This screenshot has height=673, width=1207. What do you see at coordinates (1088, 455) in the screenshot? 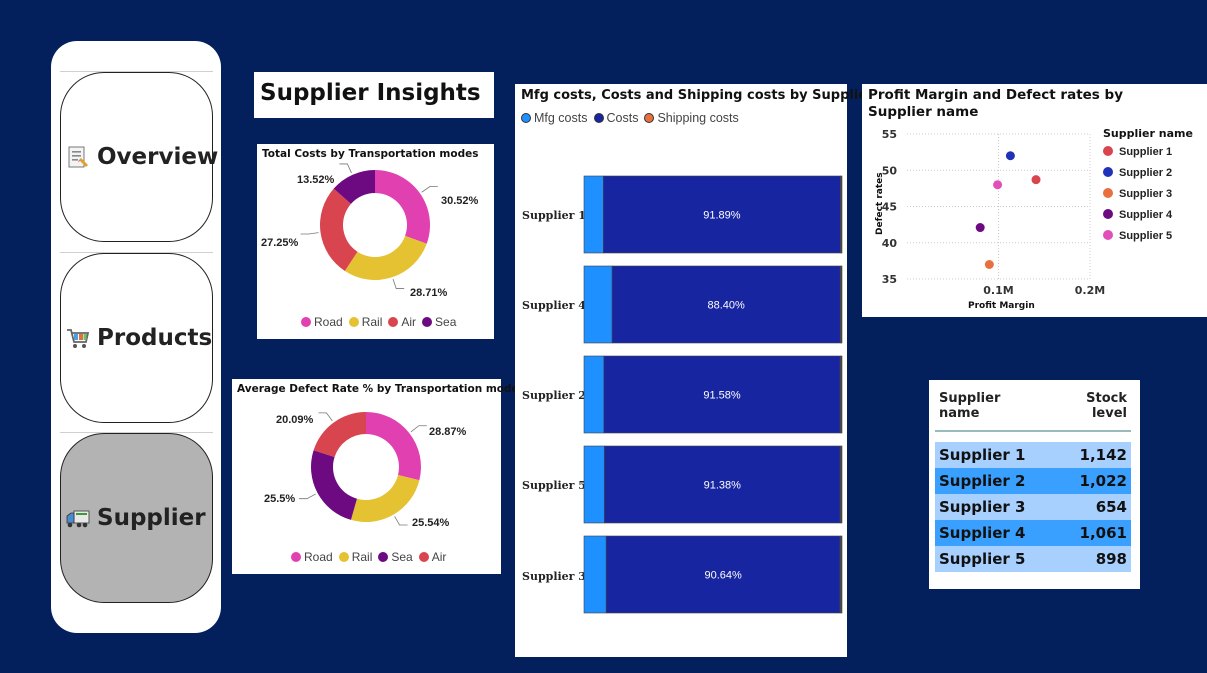
I see `table-cell: 1,142` at bounding box center [1088, 455].